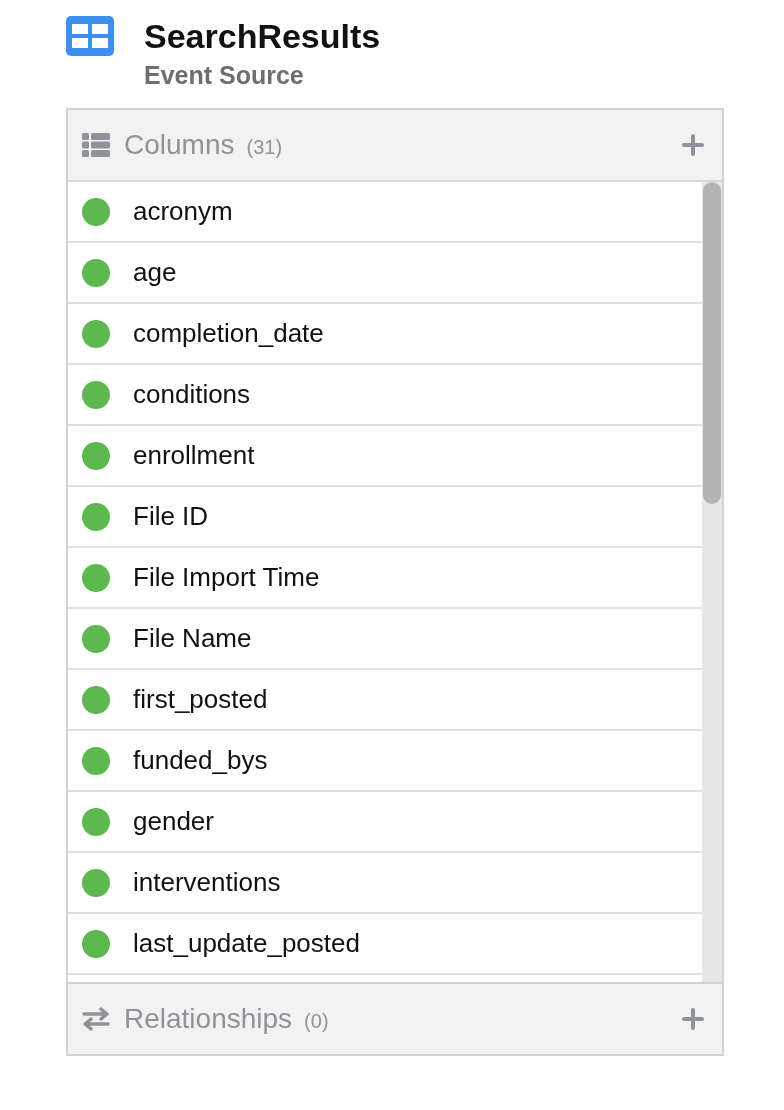 The height and width of the screenshot is (1110, 784). I want to click on list-icon, so click(96, 145).